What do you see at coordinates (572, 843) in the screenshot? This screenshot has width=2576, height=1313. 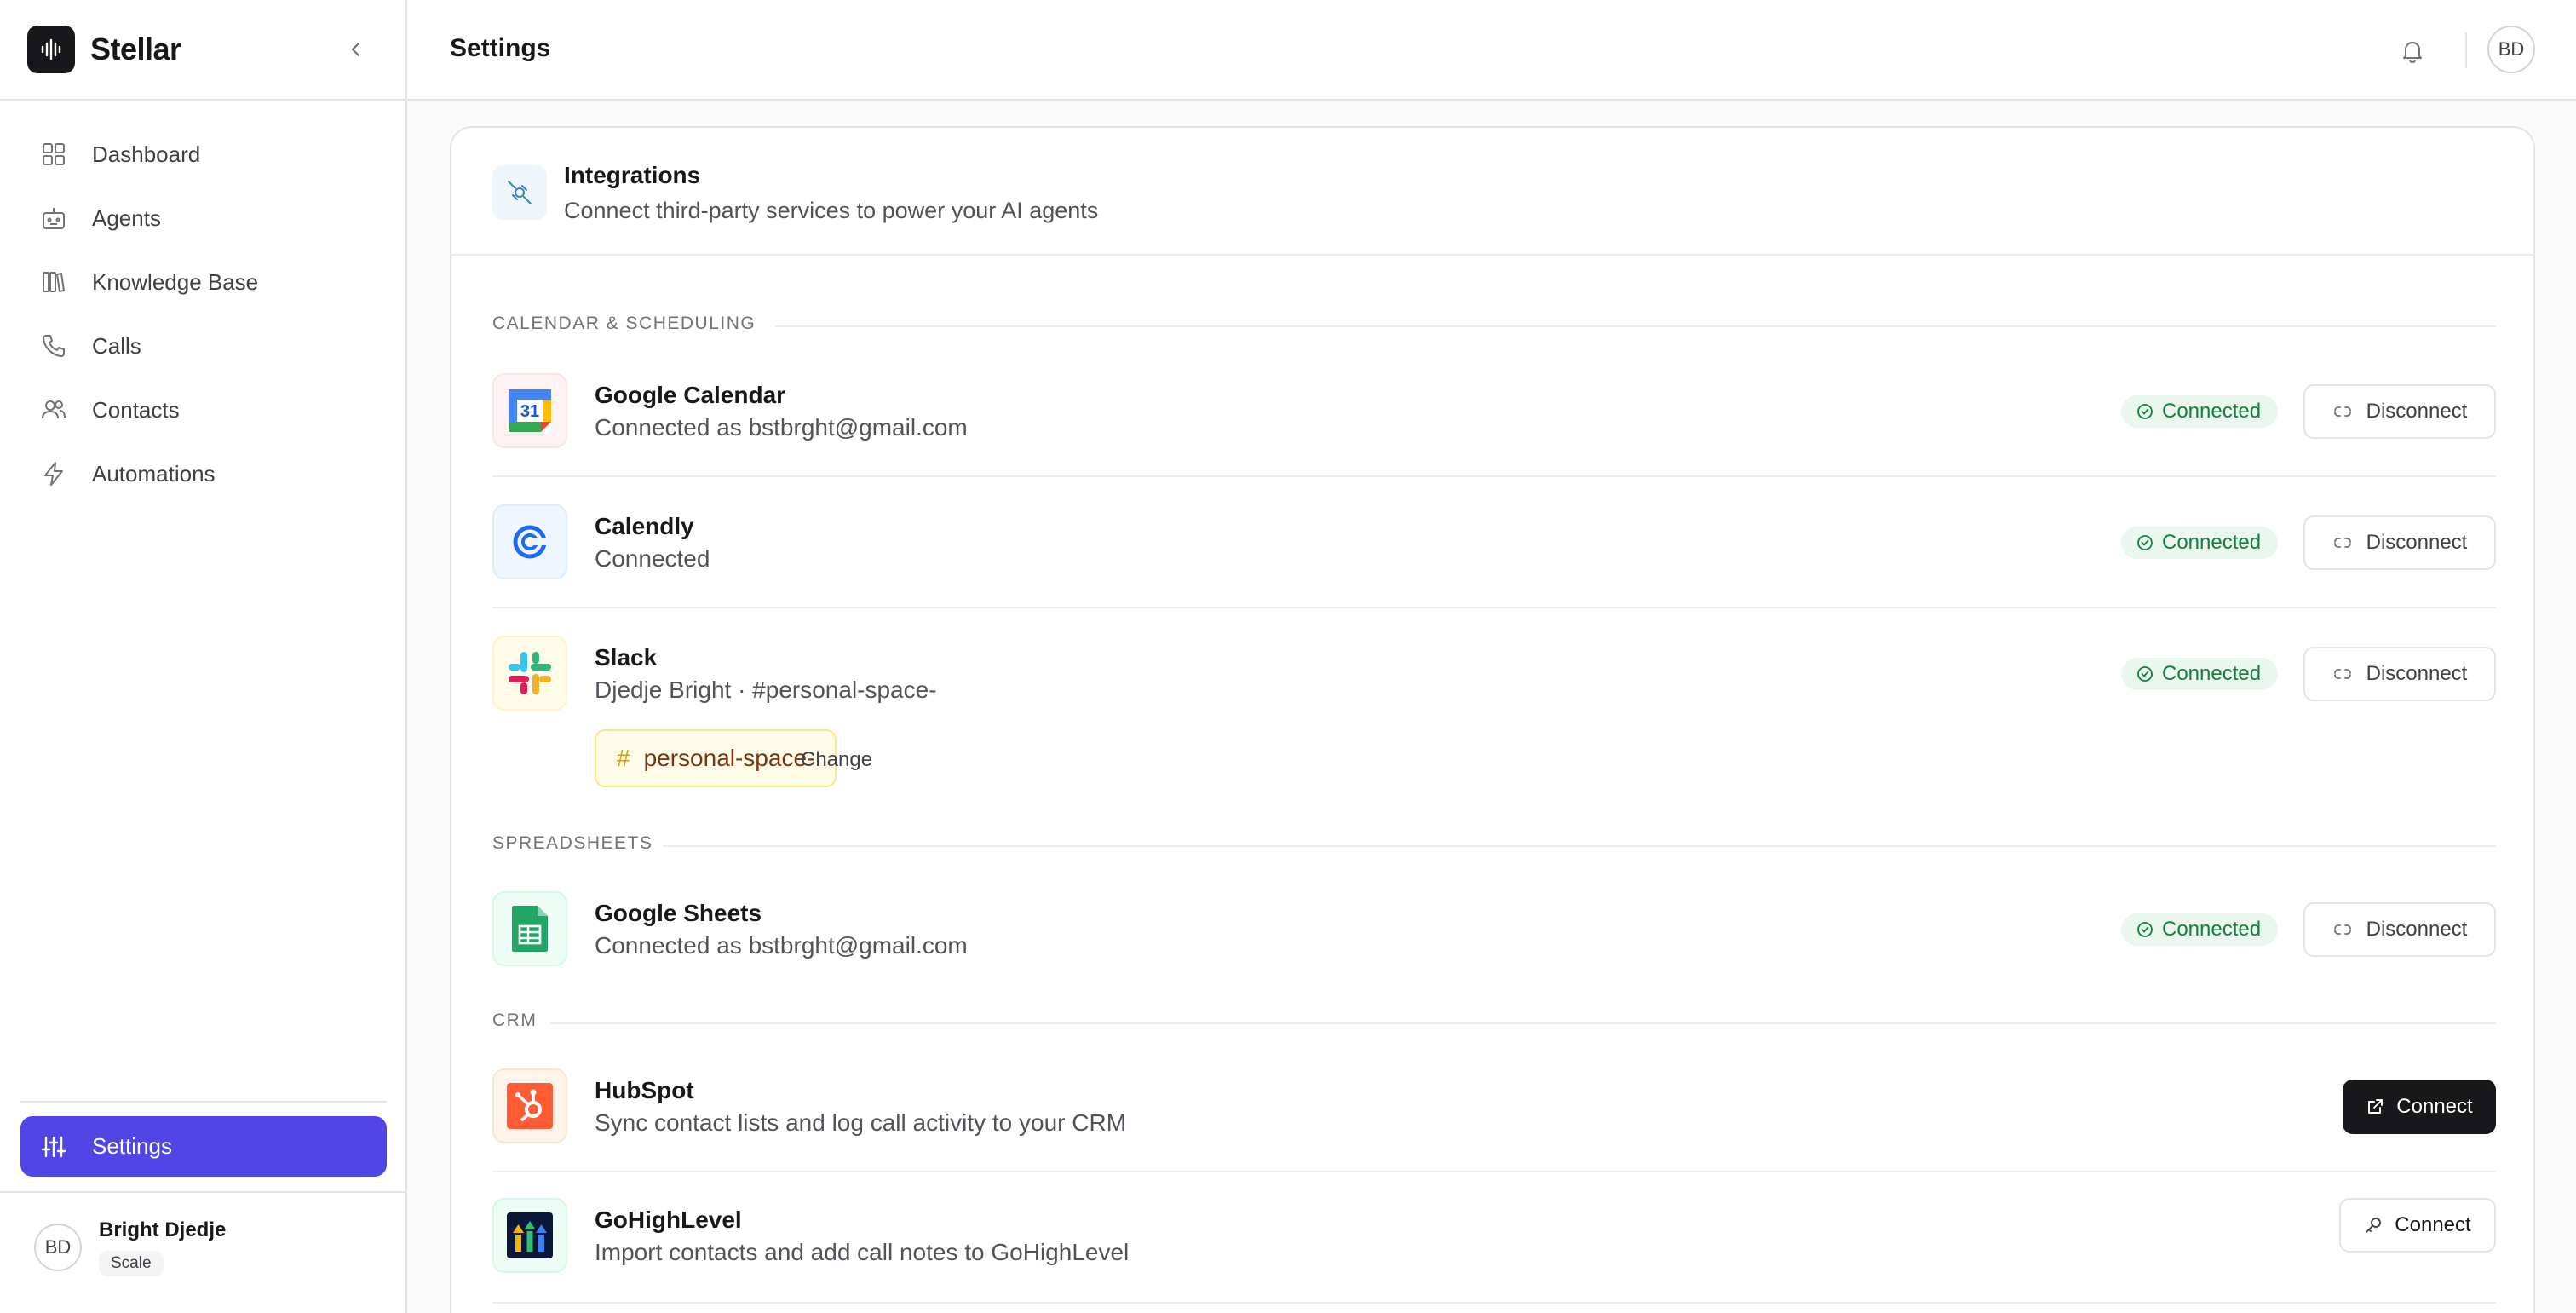 I see `section-label-spreadsheets: SPREADSHEETS` at bounding box center [572, 843].